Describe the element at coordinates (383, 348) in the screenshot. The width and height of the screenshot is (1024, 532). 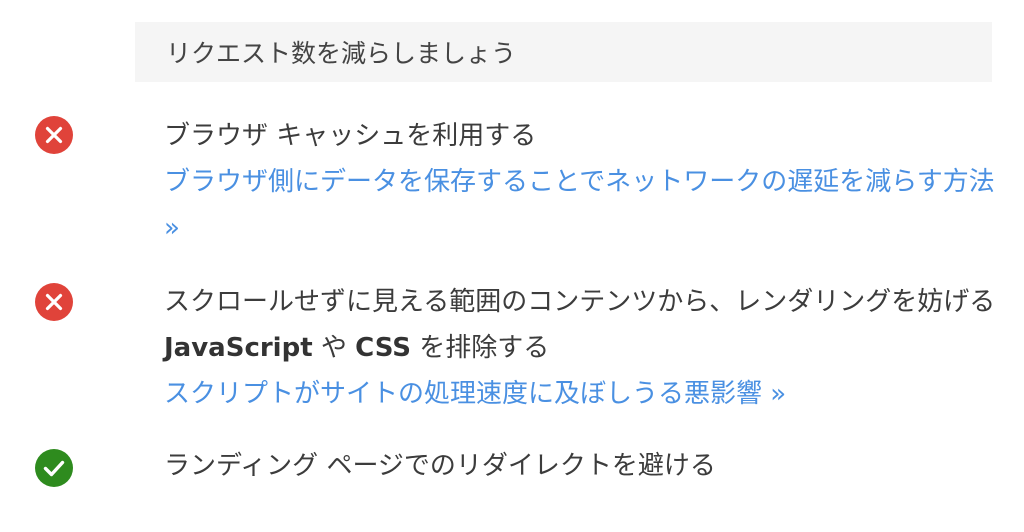
I see `rule-title-css: CSS` at that location.